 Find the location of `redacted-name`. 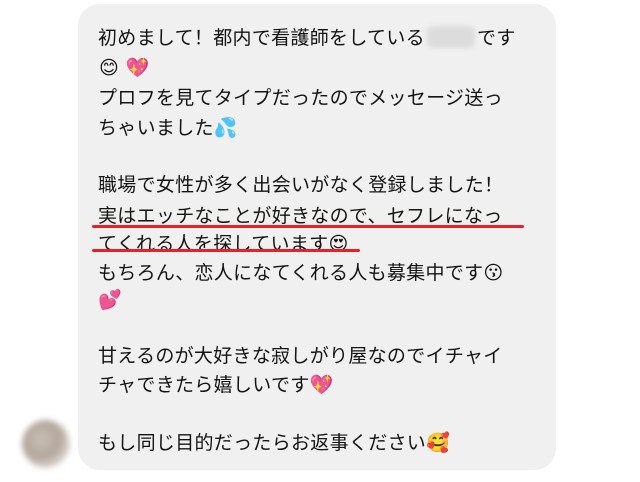

redacted-name is located at coordinates (450, 37).